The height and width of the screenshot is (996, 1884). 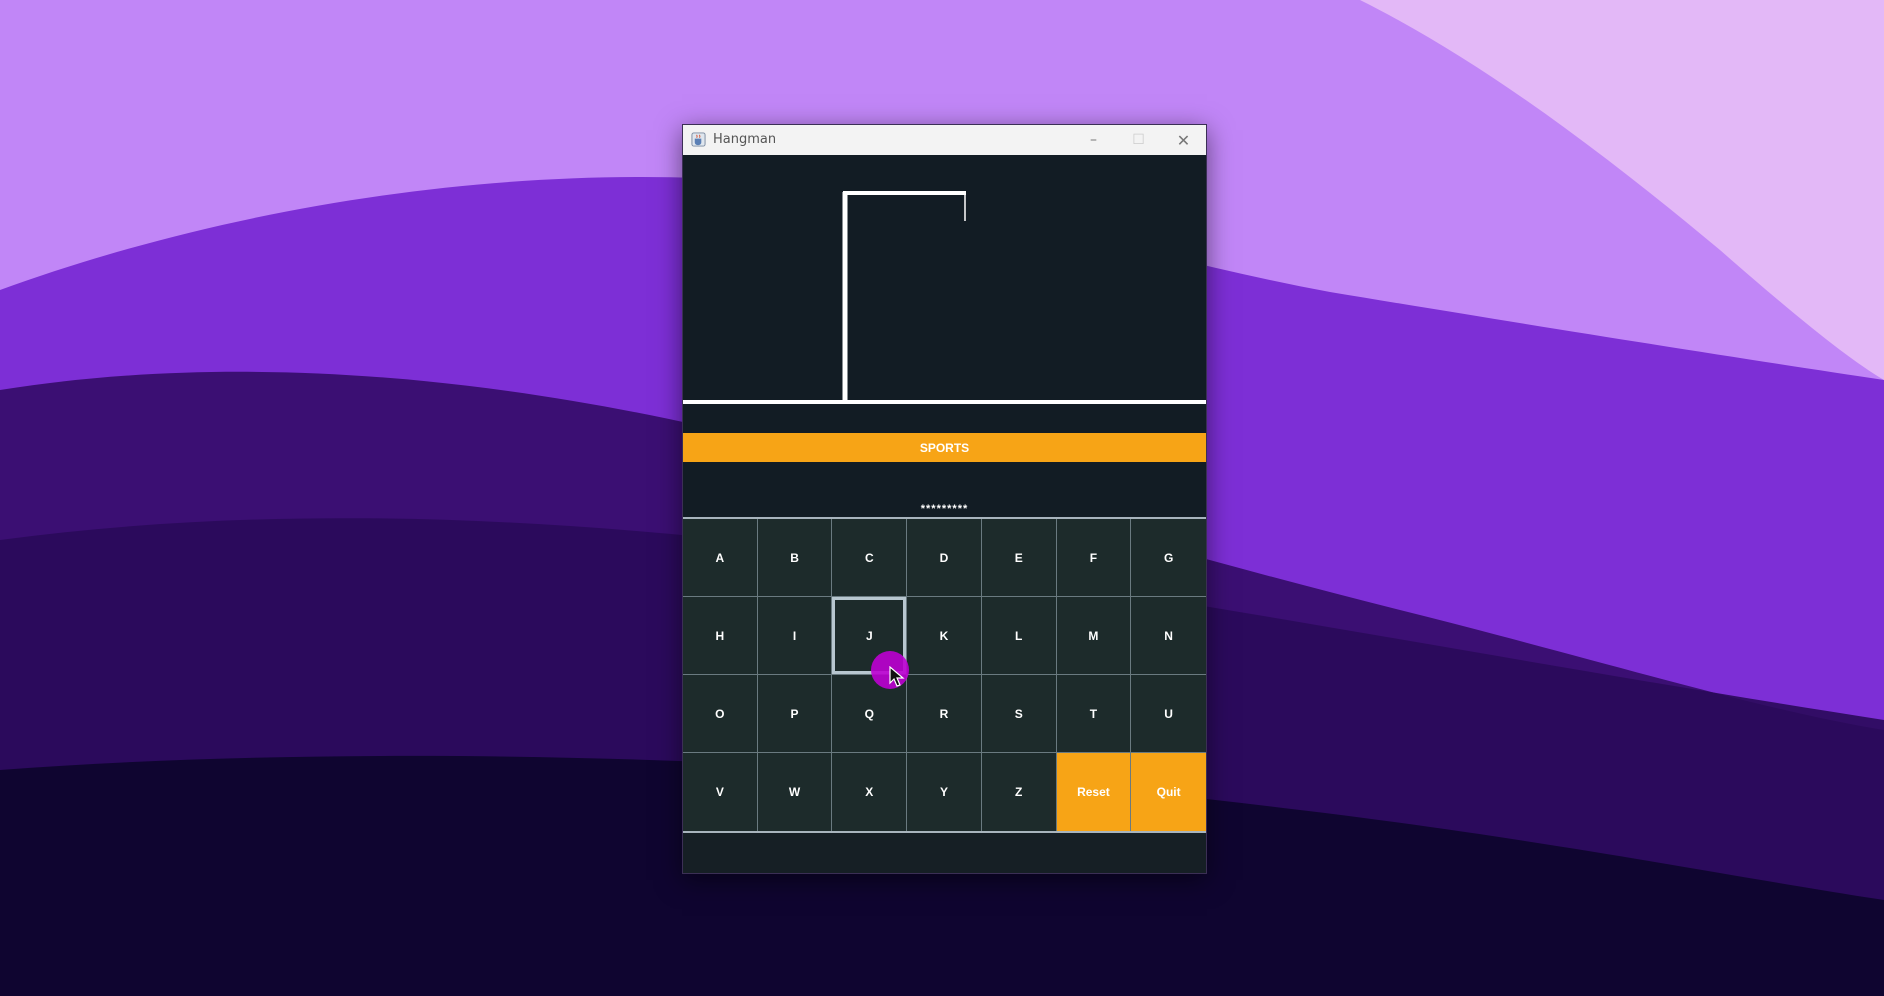 What do you see at coordinates (944, 558) in the screenshot?
I see `key-d: D` at bounding box center [944, 558].